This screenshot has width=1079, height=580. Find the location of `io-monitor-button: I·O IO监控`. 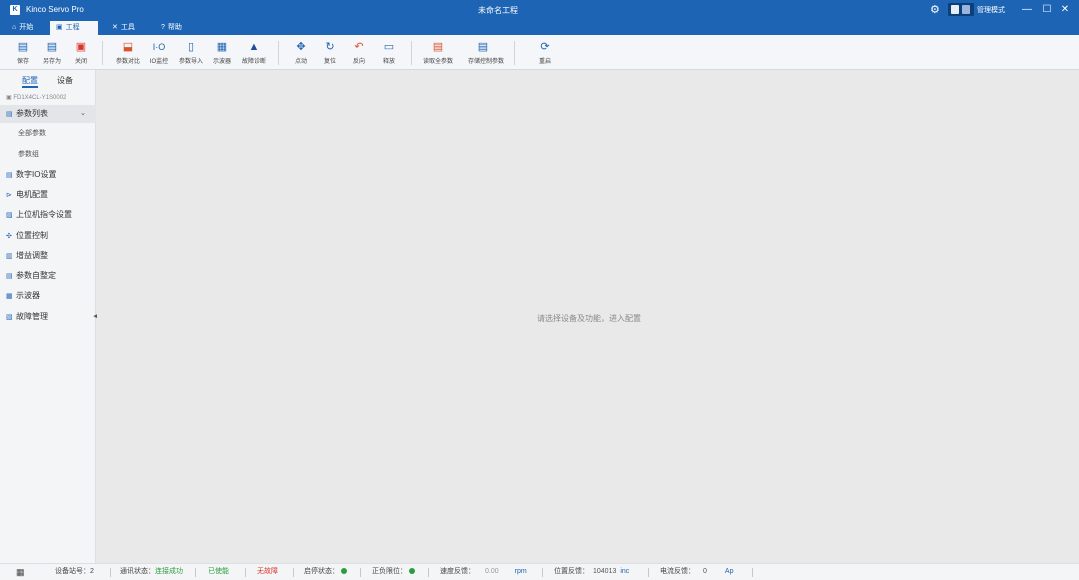

io-monitor-button: I·O IO监控 is located at coordinates (159, 52).